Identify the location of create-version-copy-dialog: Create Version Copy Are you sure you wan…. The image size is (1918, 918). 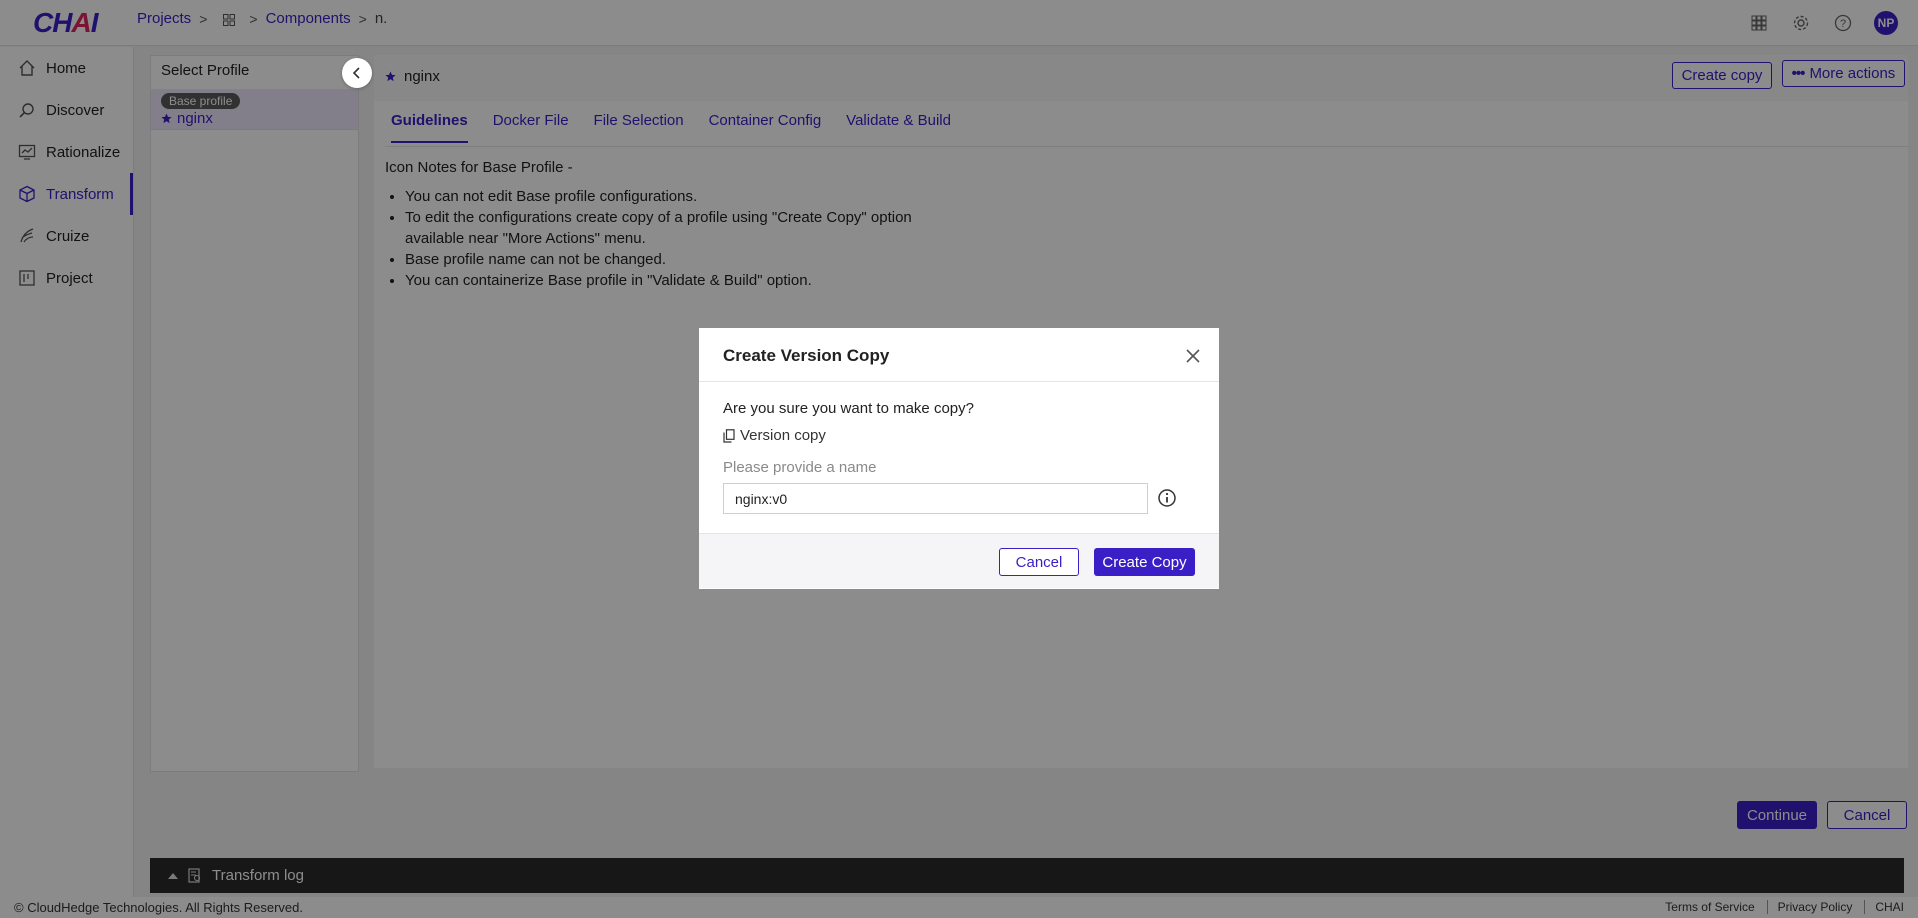
(959, 458).